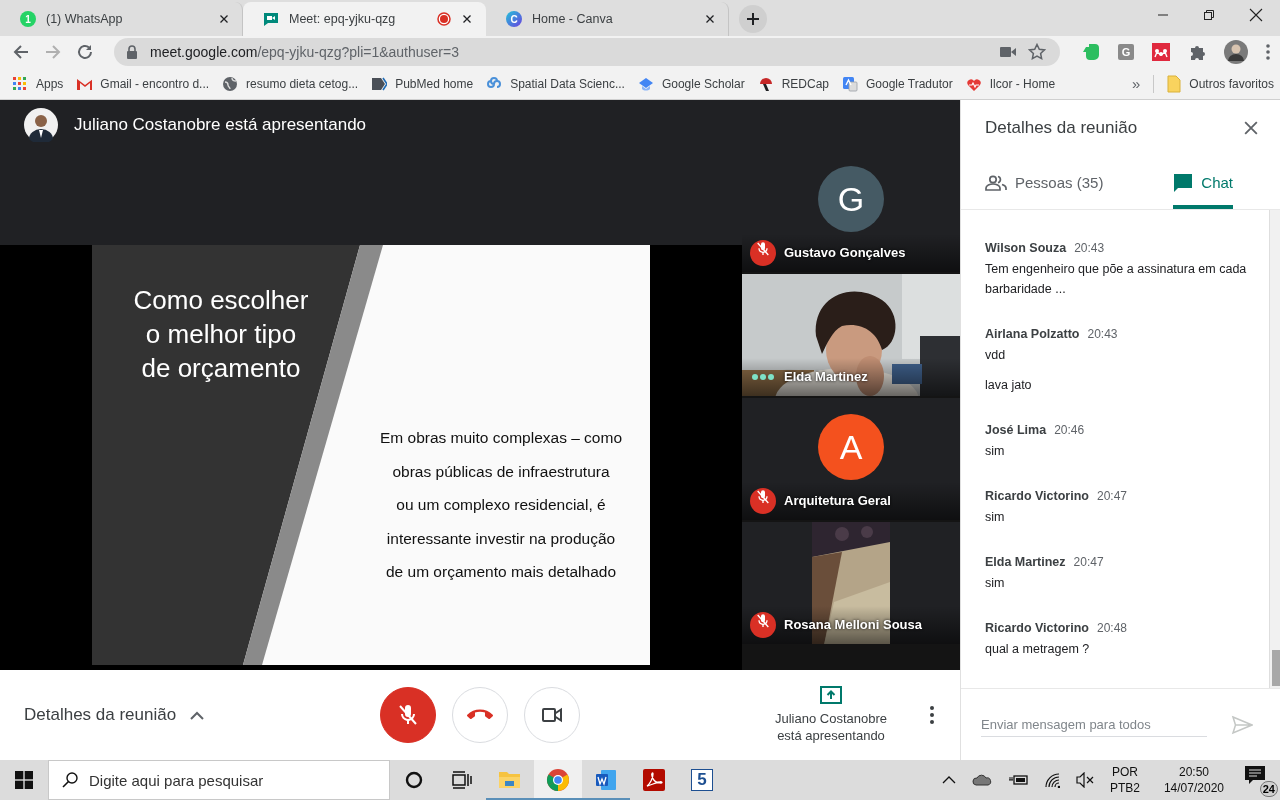 The image size is (1280, 800). Describe the element at coordinates (1037, 52) in the screenshot. I see `star-icon` at that location.